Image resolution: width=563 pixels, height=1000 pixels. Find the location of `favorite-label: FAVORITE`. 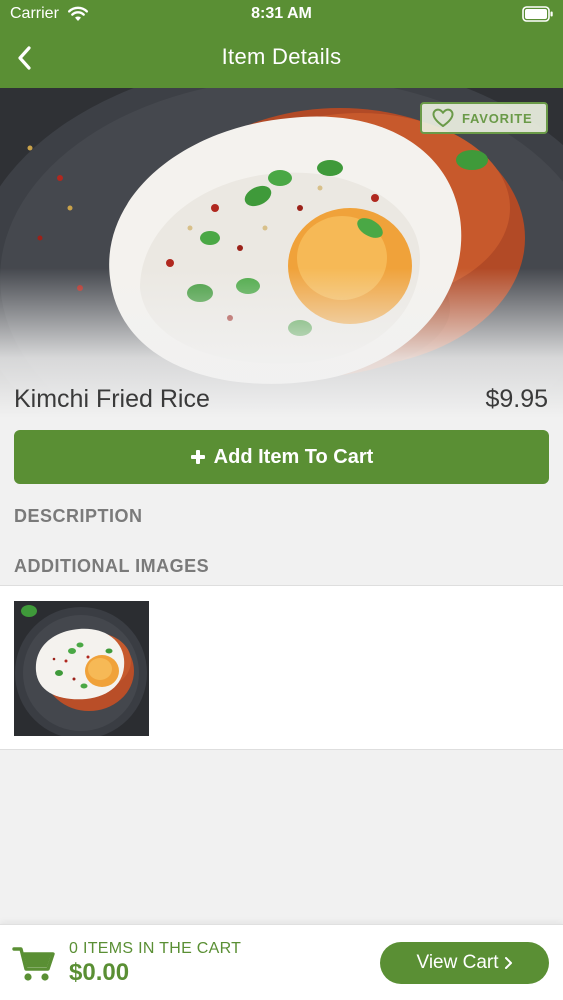

favorite-label: FAVORITE is located at coordinates (497, 118).